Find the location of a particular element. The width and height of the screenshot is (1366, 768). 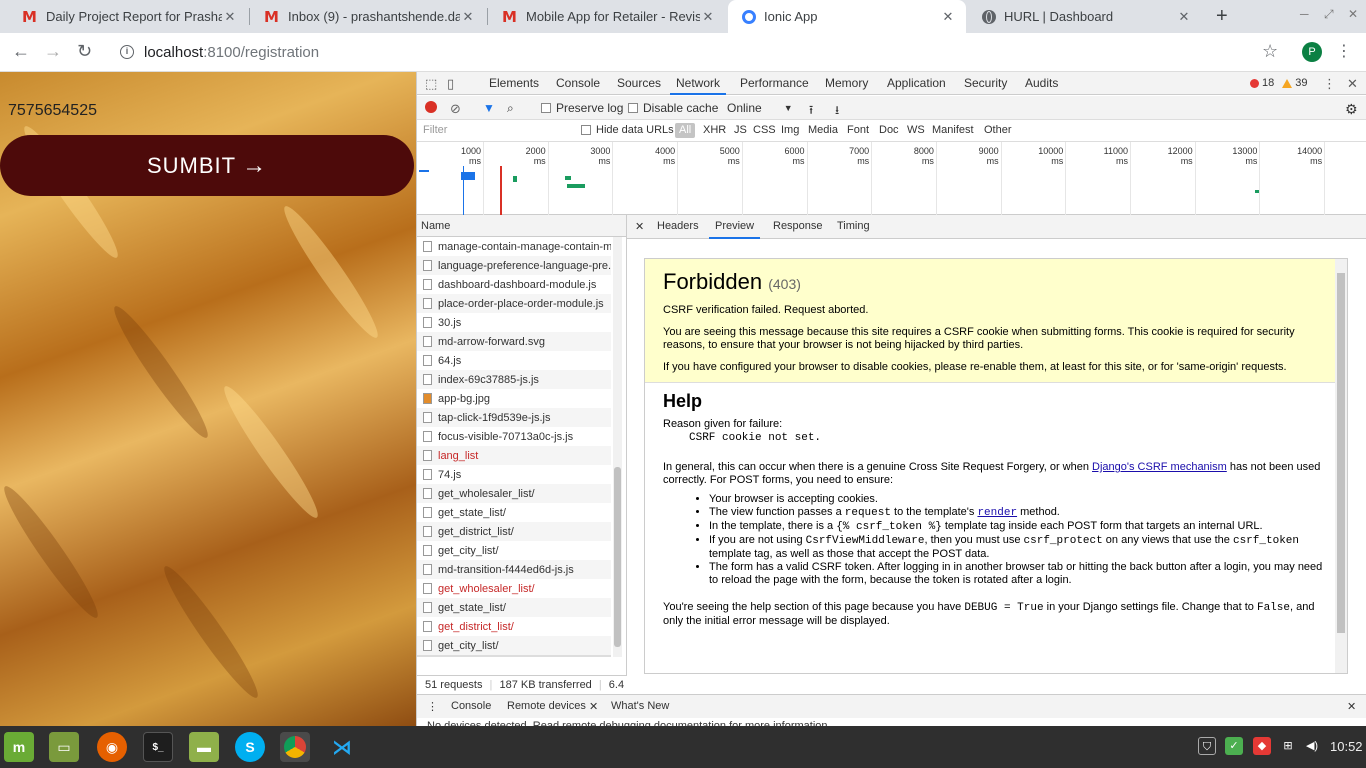

drawer-tab-console: Console is located at coordinates (471, 706).